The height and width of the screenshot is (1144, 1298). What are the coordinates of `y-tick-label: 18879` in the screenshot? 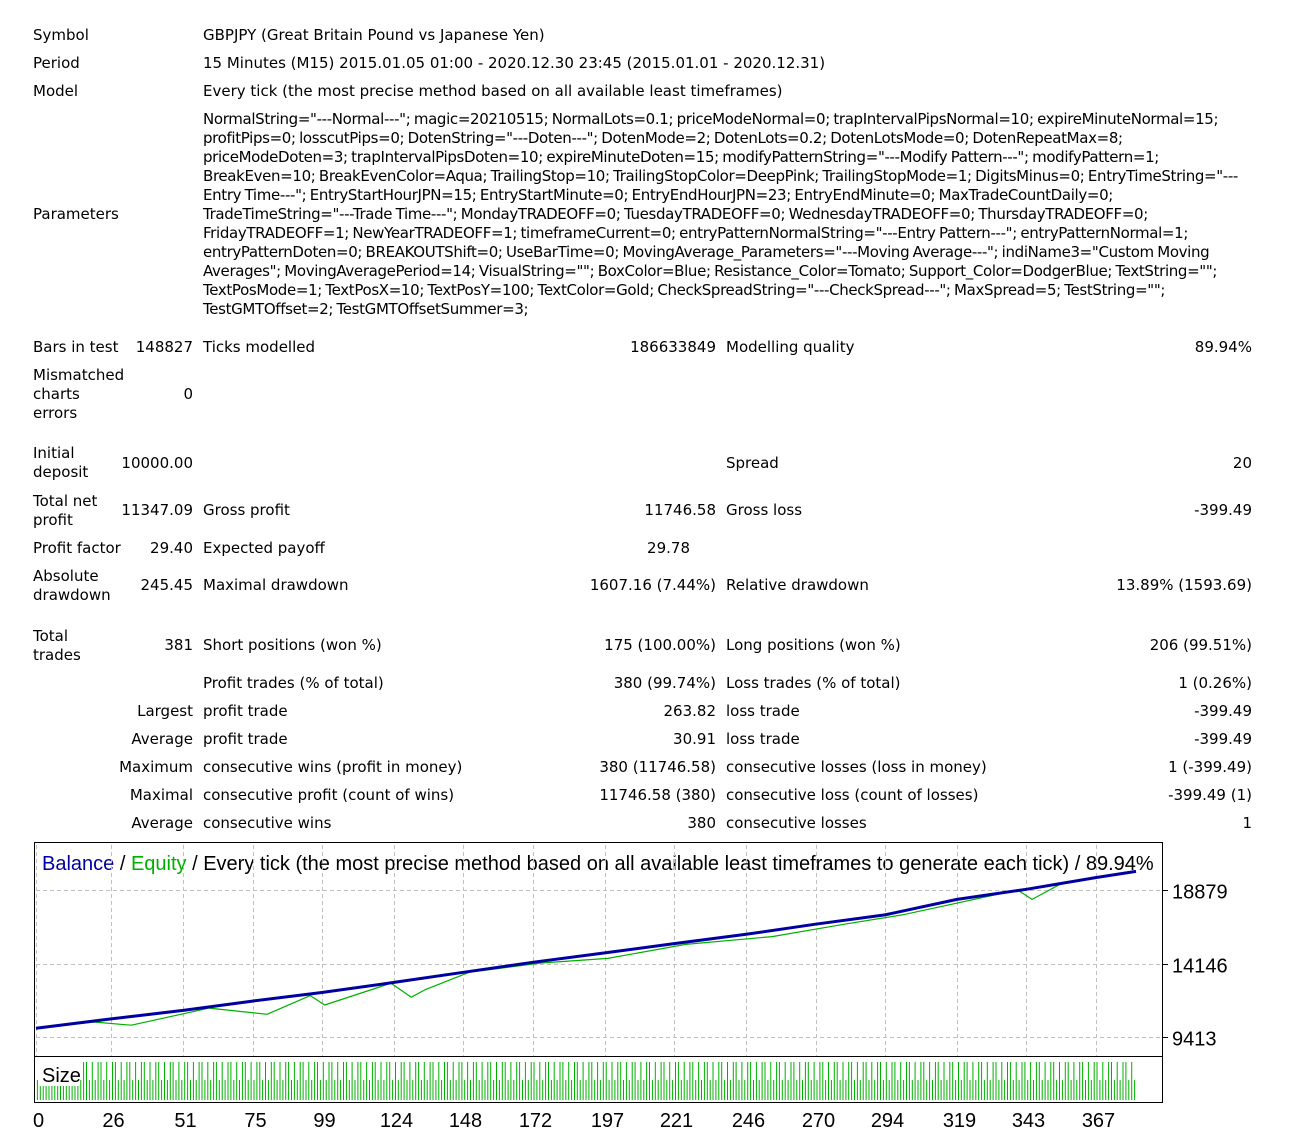 It's located at (1200, 893).